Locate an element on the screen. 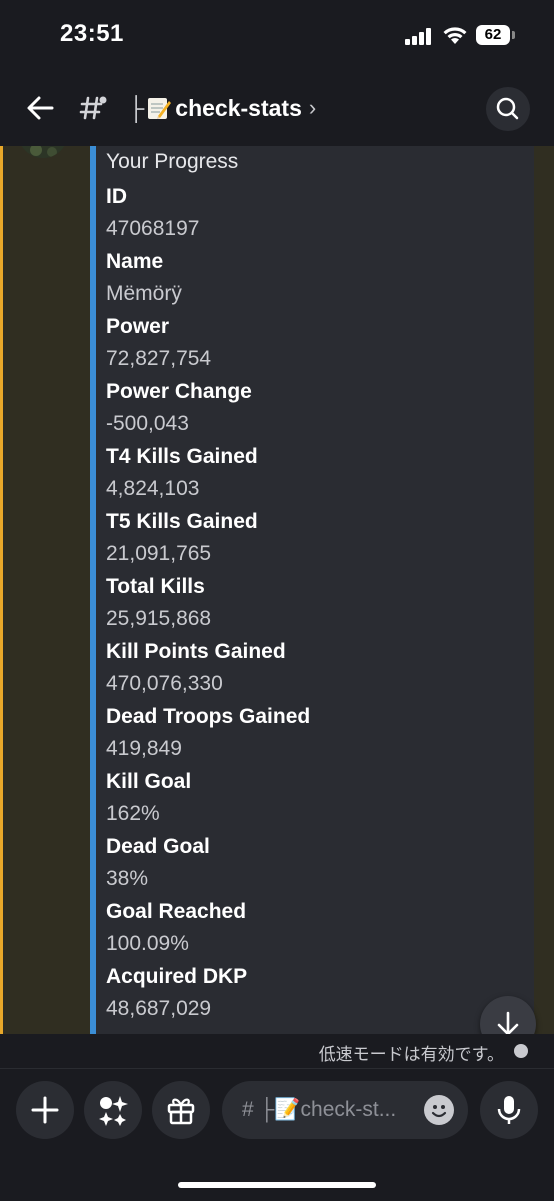  smile-icon is located at coordinates (439, 1110).